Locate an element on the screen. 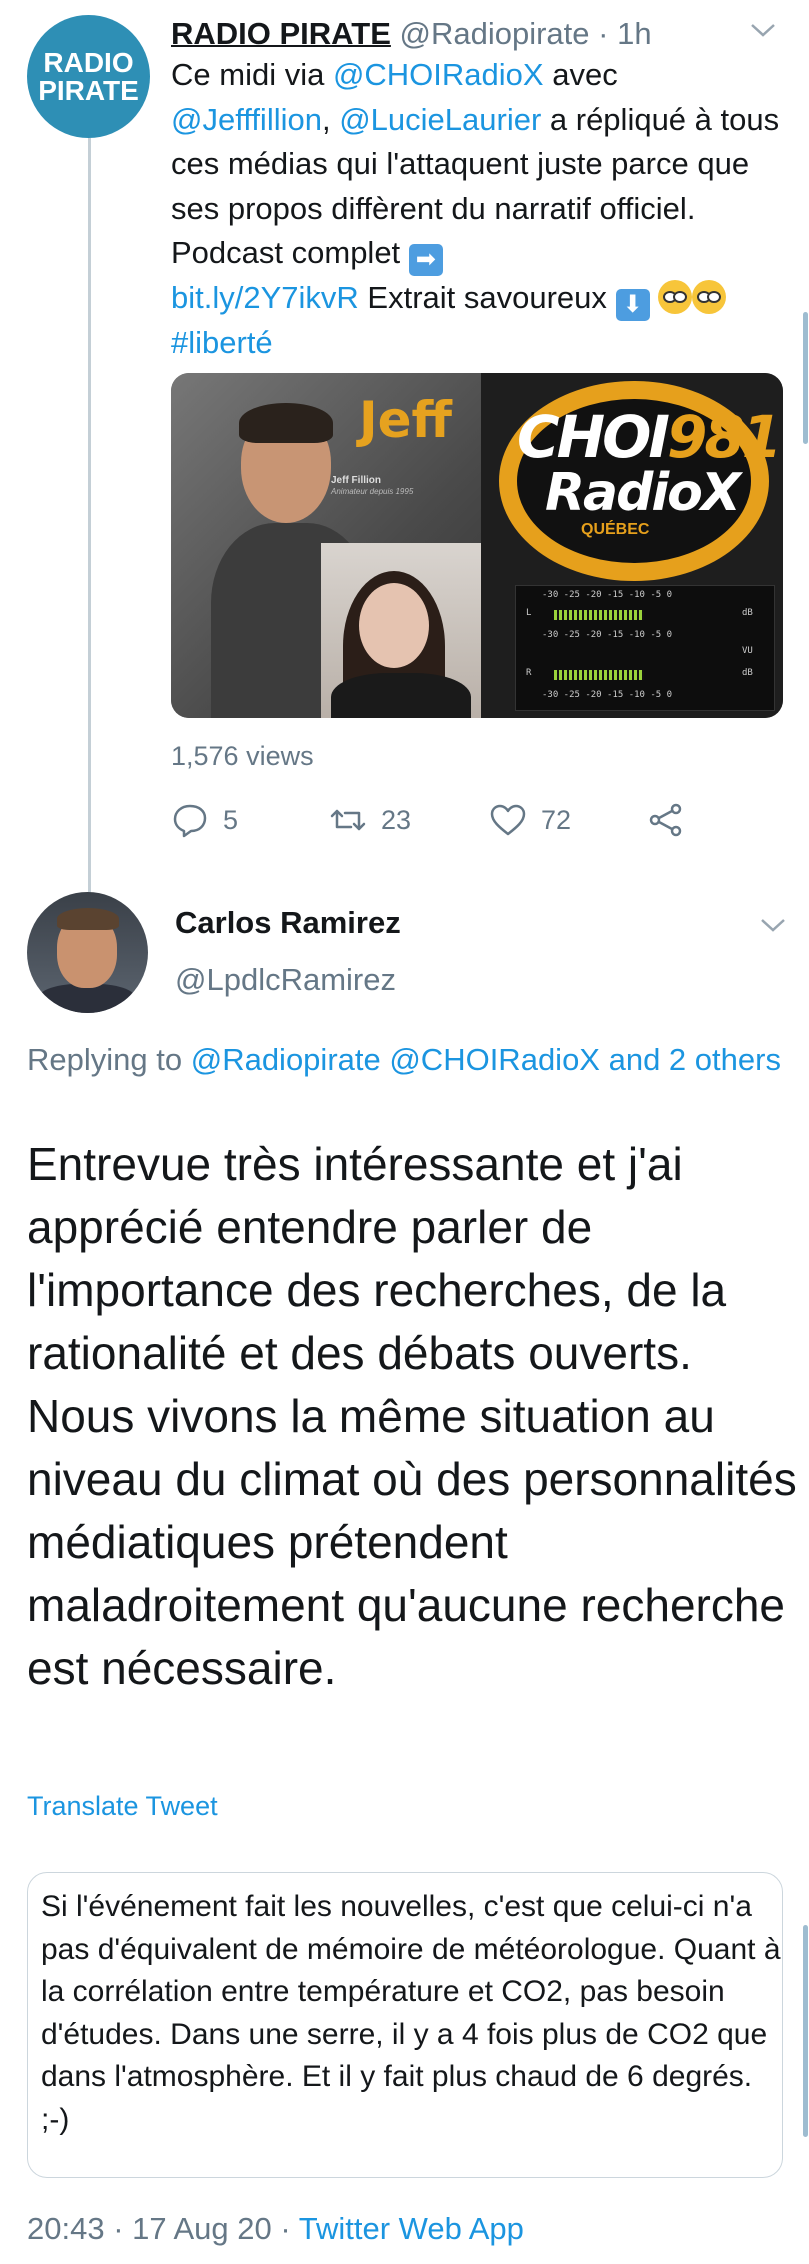 This screenshot has height=2264, width=809. share-icon is located at coordinates (665, 820).